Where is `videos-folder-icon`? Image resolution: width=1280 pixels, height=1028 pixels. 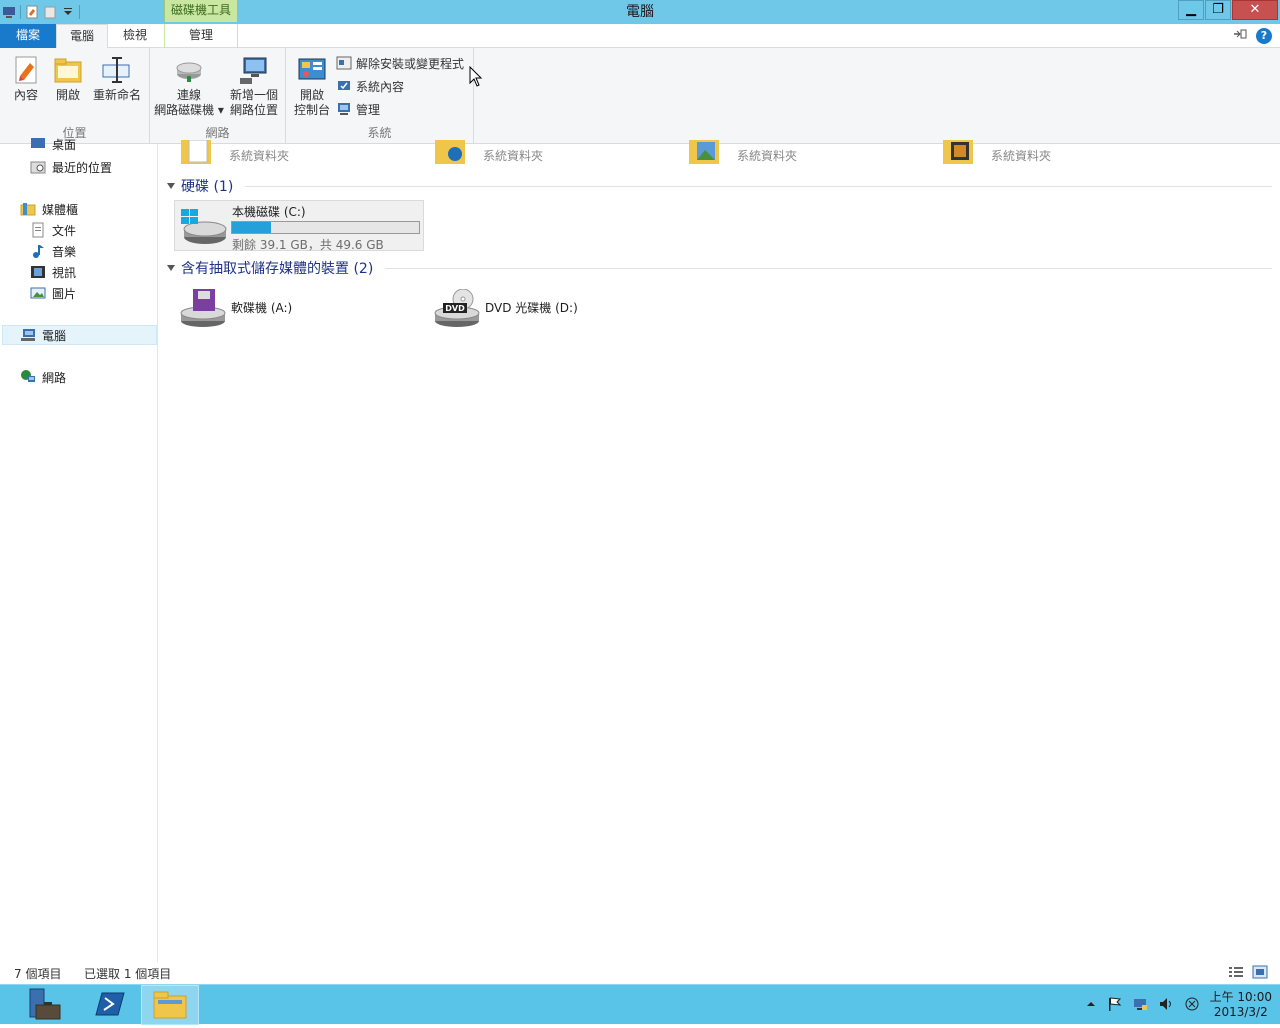
videos-folder-icon is located at coordinates (961, 155).